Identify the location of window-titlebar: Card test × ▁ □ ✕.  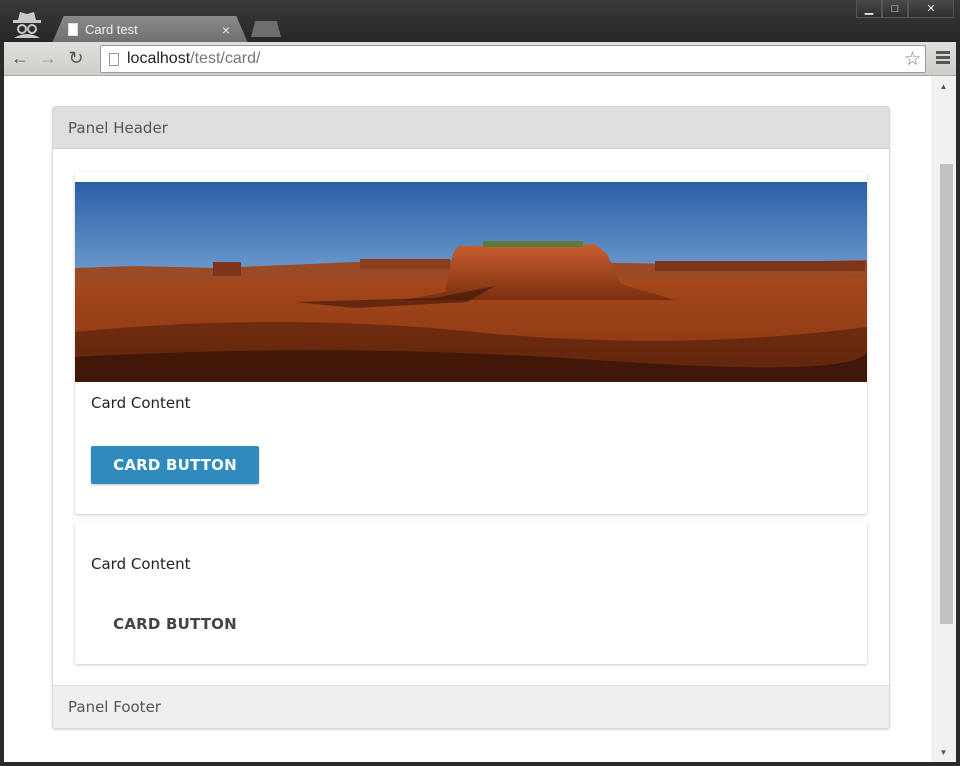
(480, 21).